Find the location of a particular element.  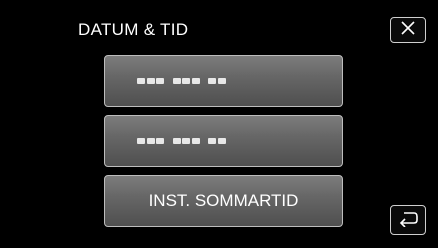

close-icon is located at coordinates (408, 30).